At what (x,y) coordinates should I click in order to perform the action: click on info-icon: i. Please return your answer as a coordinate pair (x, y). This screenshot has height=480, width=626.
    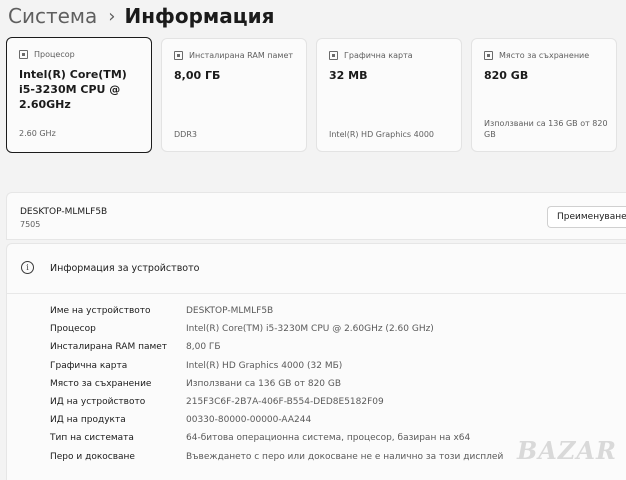
    Looking at the image, I should click on (27, 267).